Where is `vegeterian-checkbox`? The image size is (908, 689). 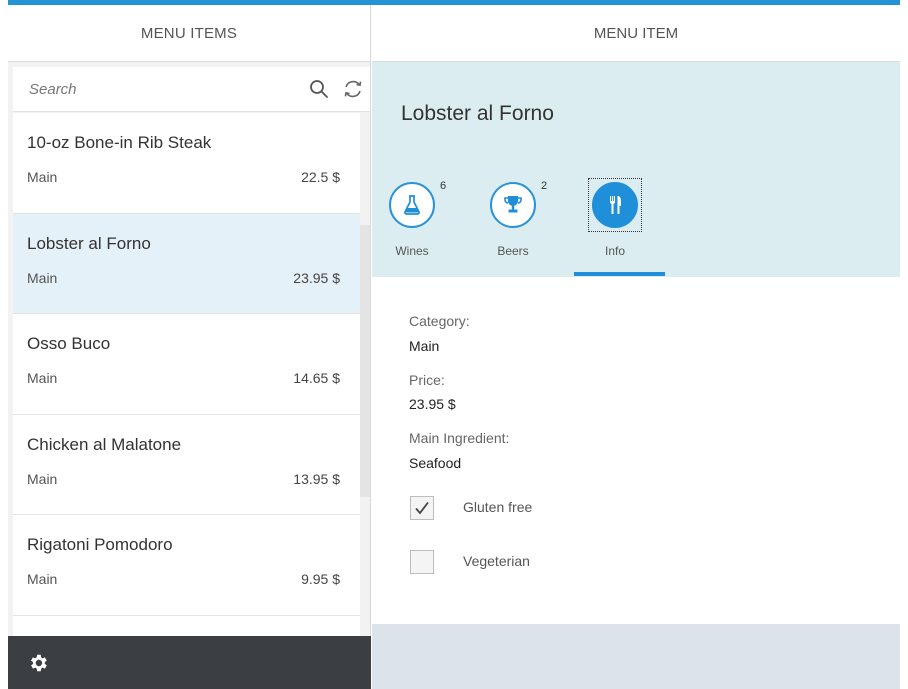 vegeterian-checkbox is located at coordinates (422, 562).